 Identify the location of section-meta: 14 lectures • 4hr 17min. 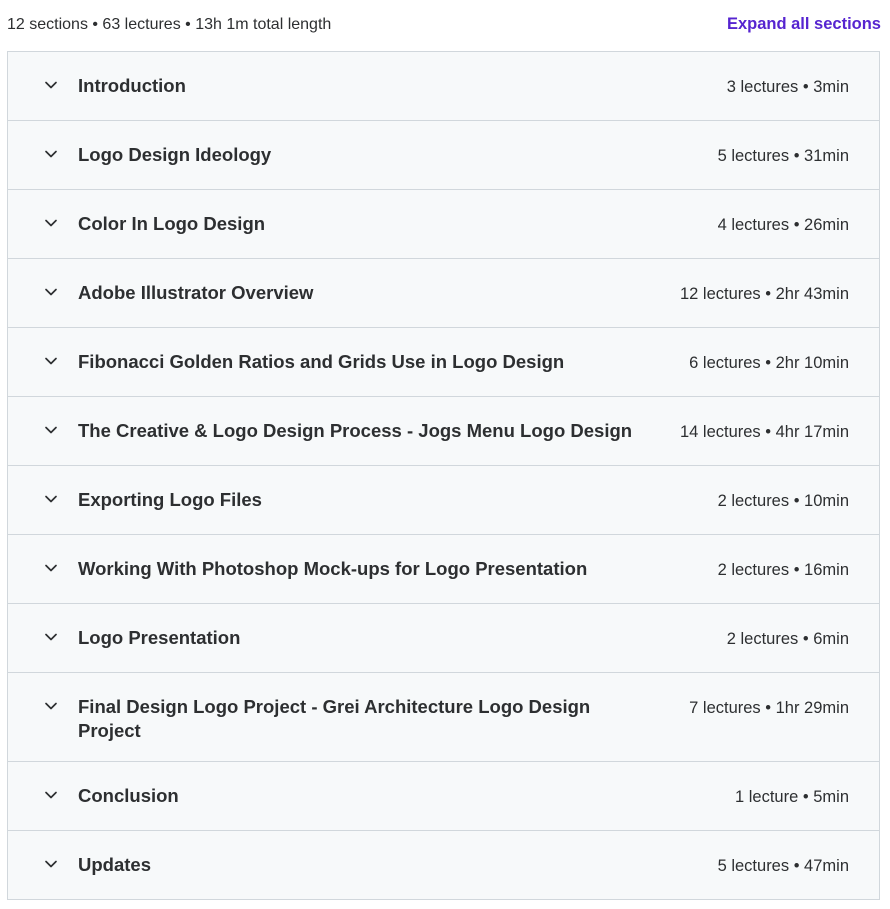
(764, 432).